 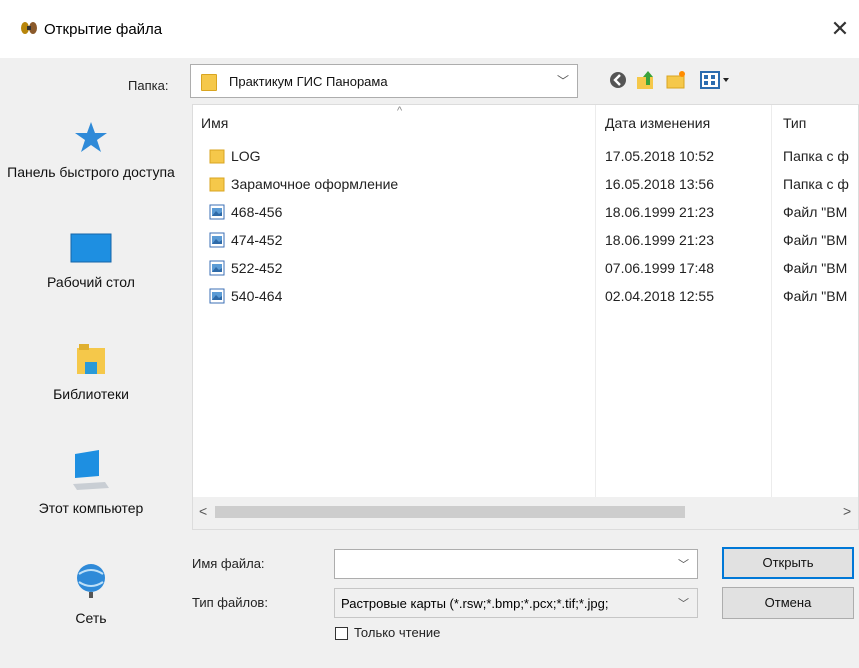 I want to click on file-name: 540-464, so click(x=257, y=296).